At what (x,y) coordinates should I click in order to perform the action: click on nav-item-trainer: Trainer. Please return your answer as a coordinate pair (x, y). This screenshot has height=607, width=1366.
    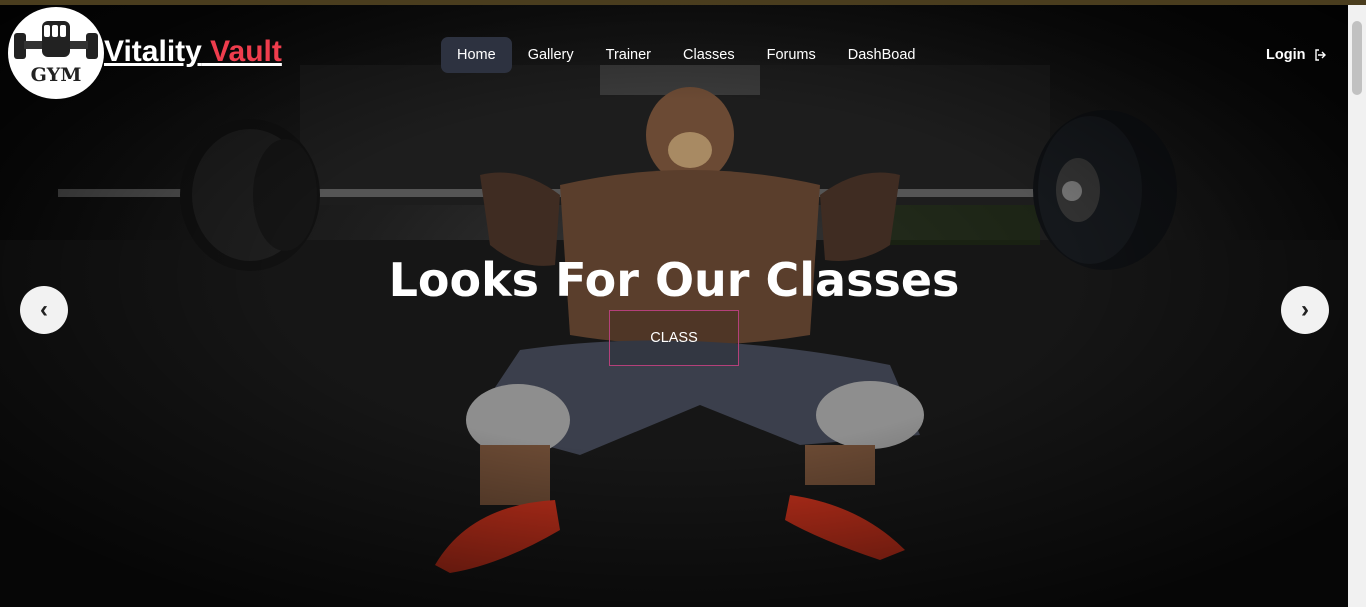
    Looking at the image, I should click on (628, 55).